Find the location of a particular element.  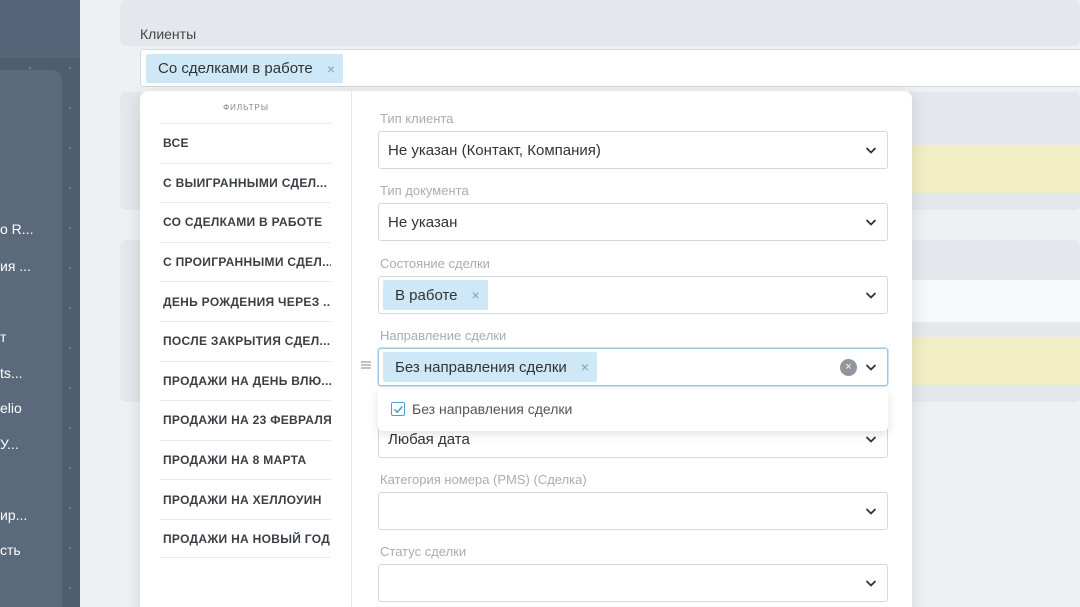

date-value: Любая дата is located at coordinates (429, 439).